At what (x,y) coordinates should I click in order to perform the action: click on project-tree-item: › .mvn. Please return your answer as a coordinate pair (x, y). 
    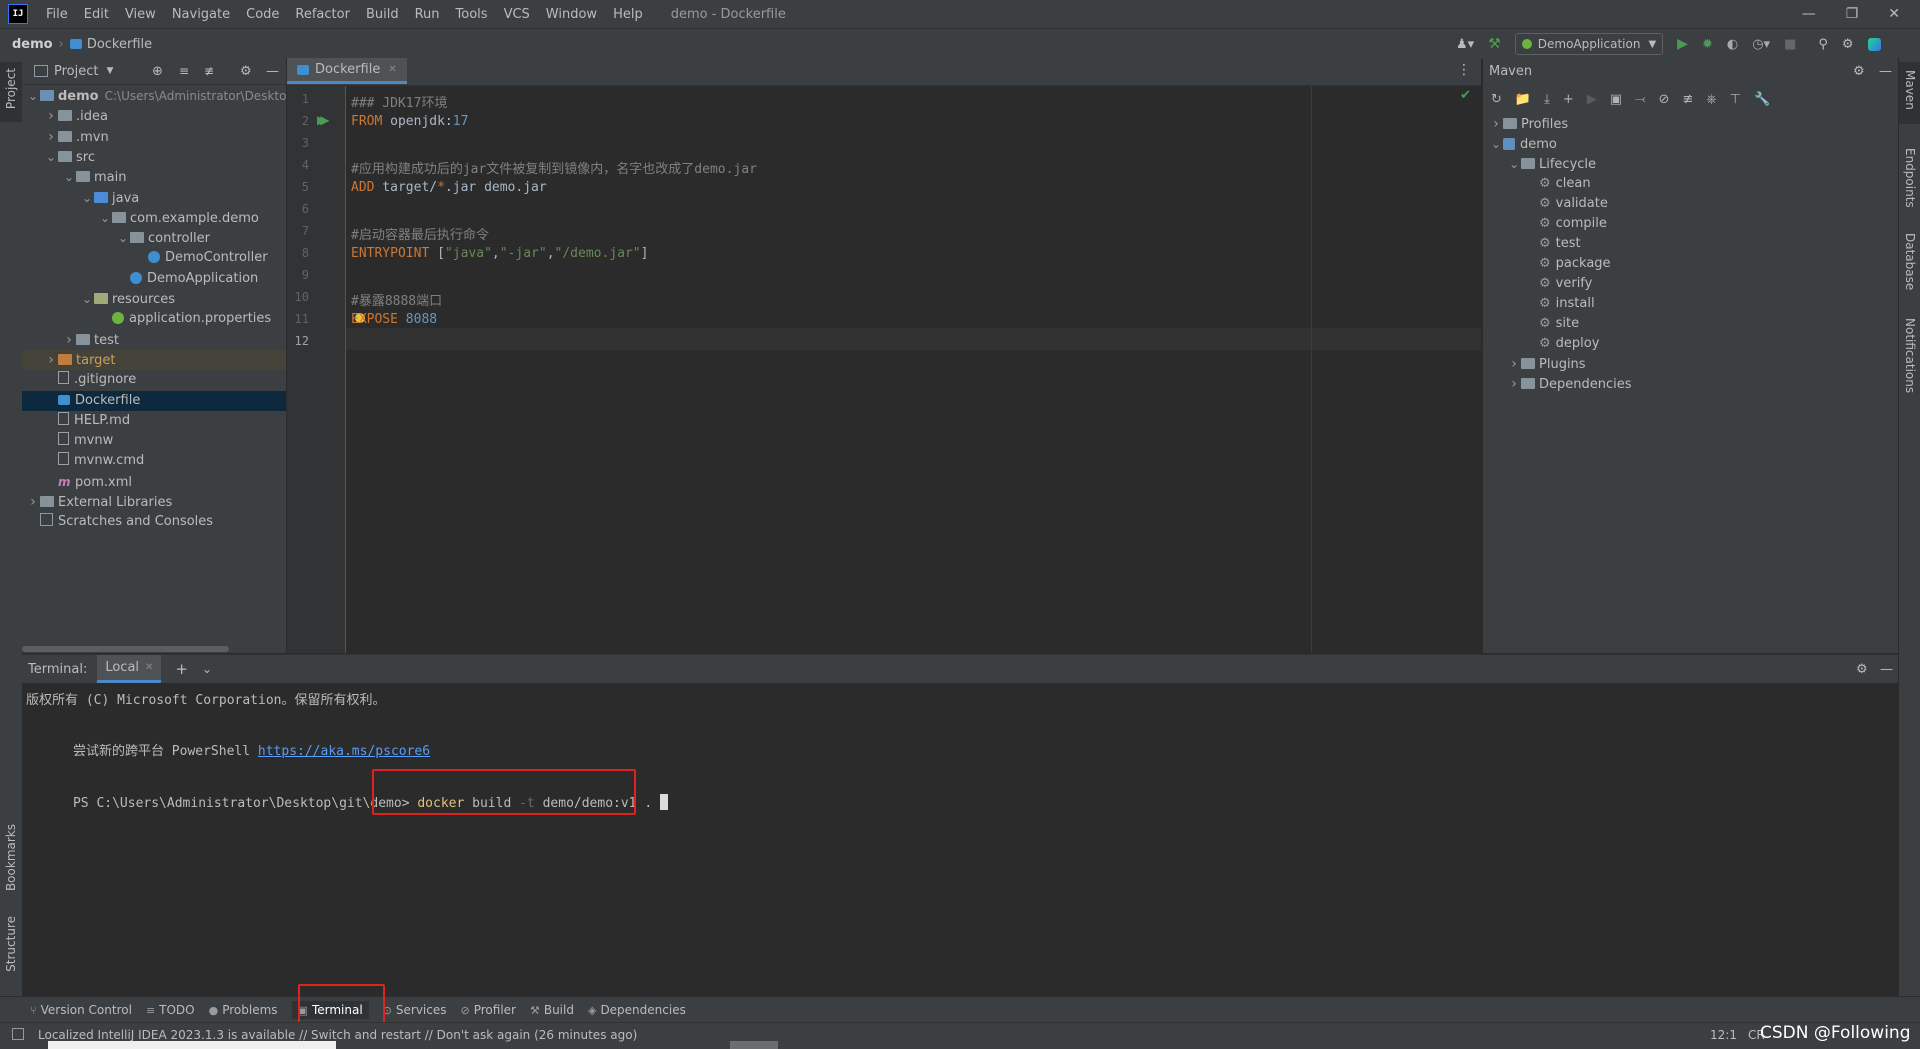
    Looking at the image, I should click on (154, 137).